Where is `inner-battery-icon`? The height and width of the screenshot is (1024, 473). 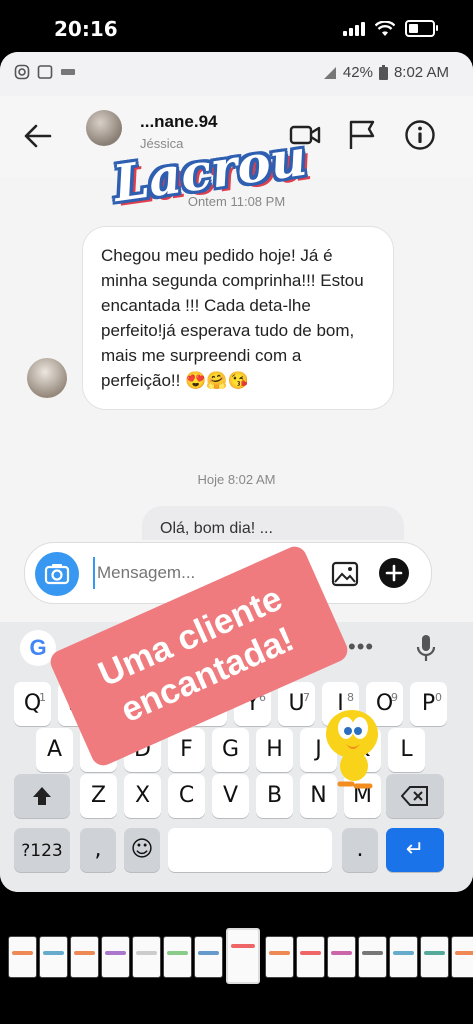 inner-battery-icon is located at coordinates (383, 72).